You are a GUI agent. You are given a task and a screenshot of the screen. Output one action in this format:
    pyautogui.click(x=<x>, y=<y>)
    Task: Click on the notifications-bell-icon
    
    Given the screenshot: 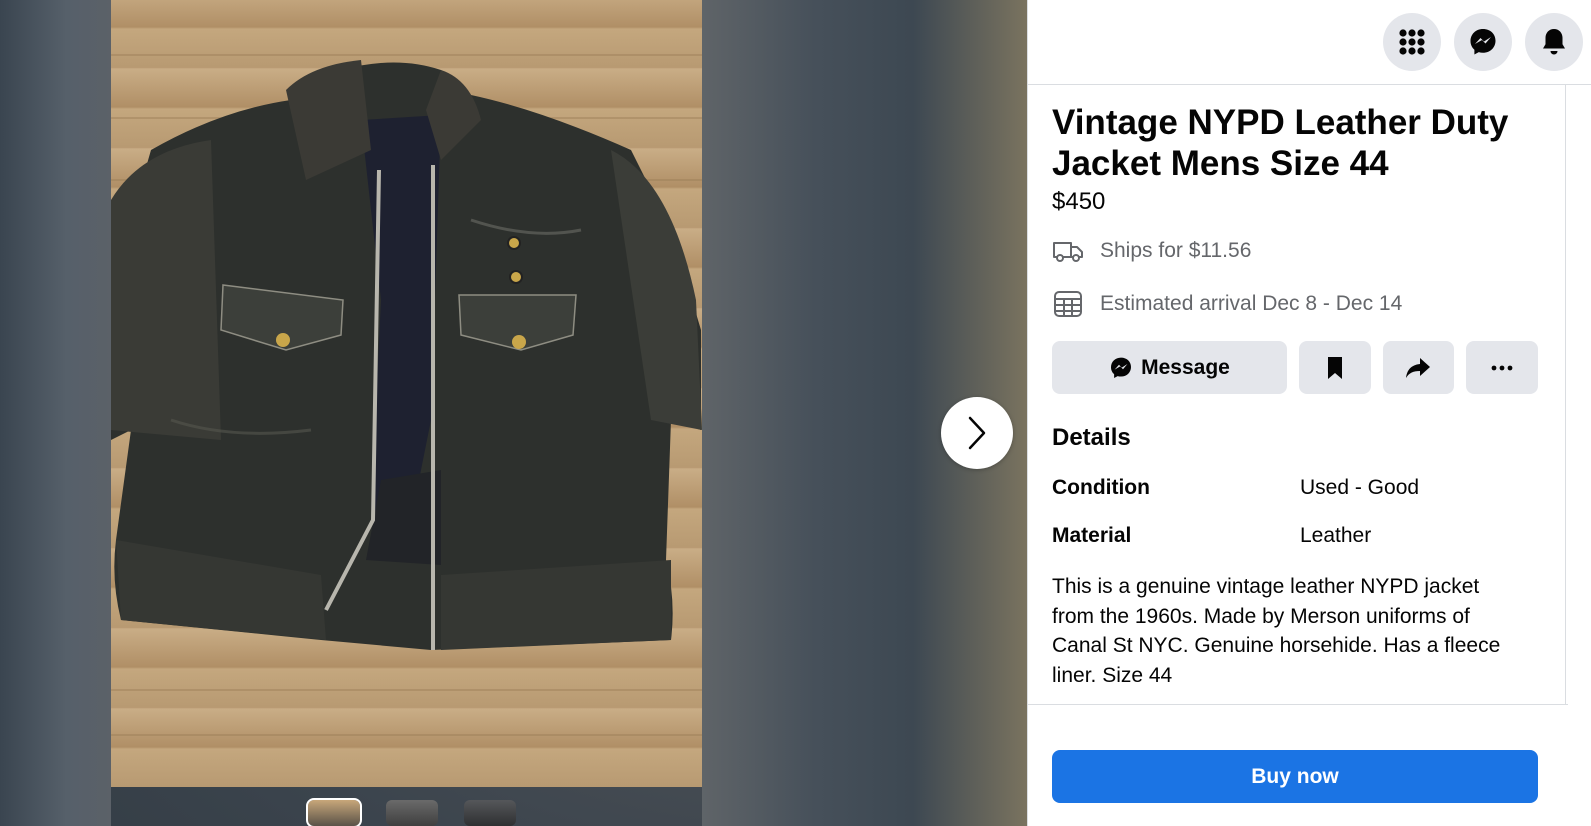 What is the action you would take?
    pyautogui.click(x=1554, y=42)
    